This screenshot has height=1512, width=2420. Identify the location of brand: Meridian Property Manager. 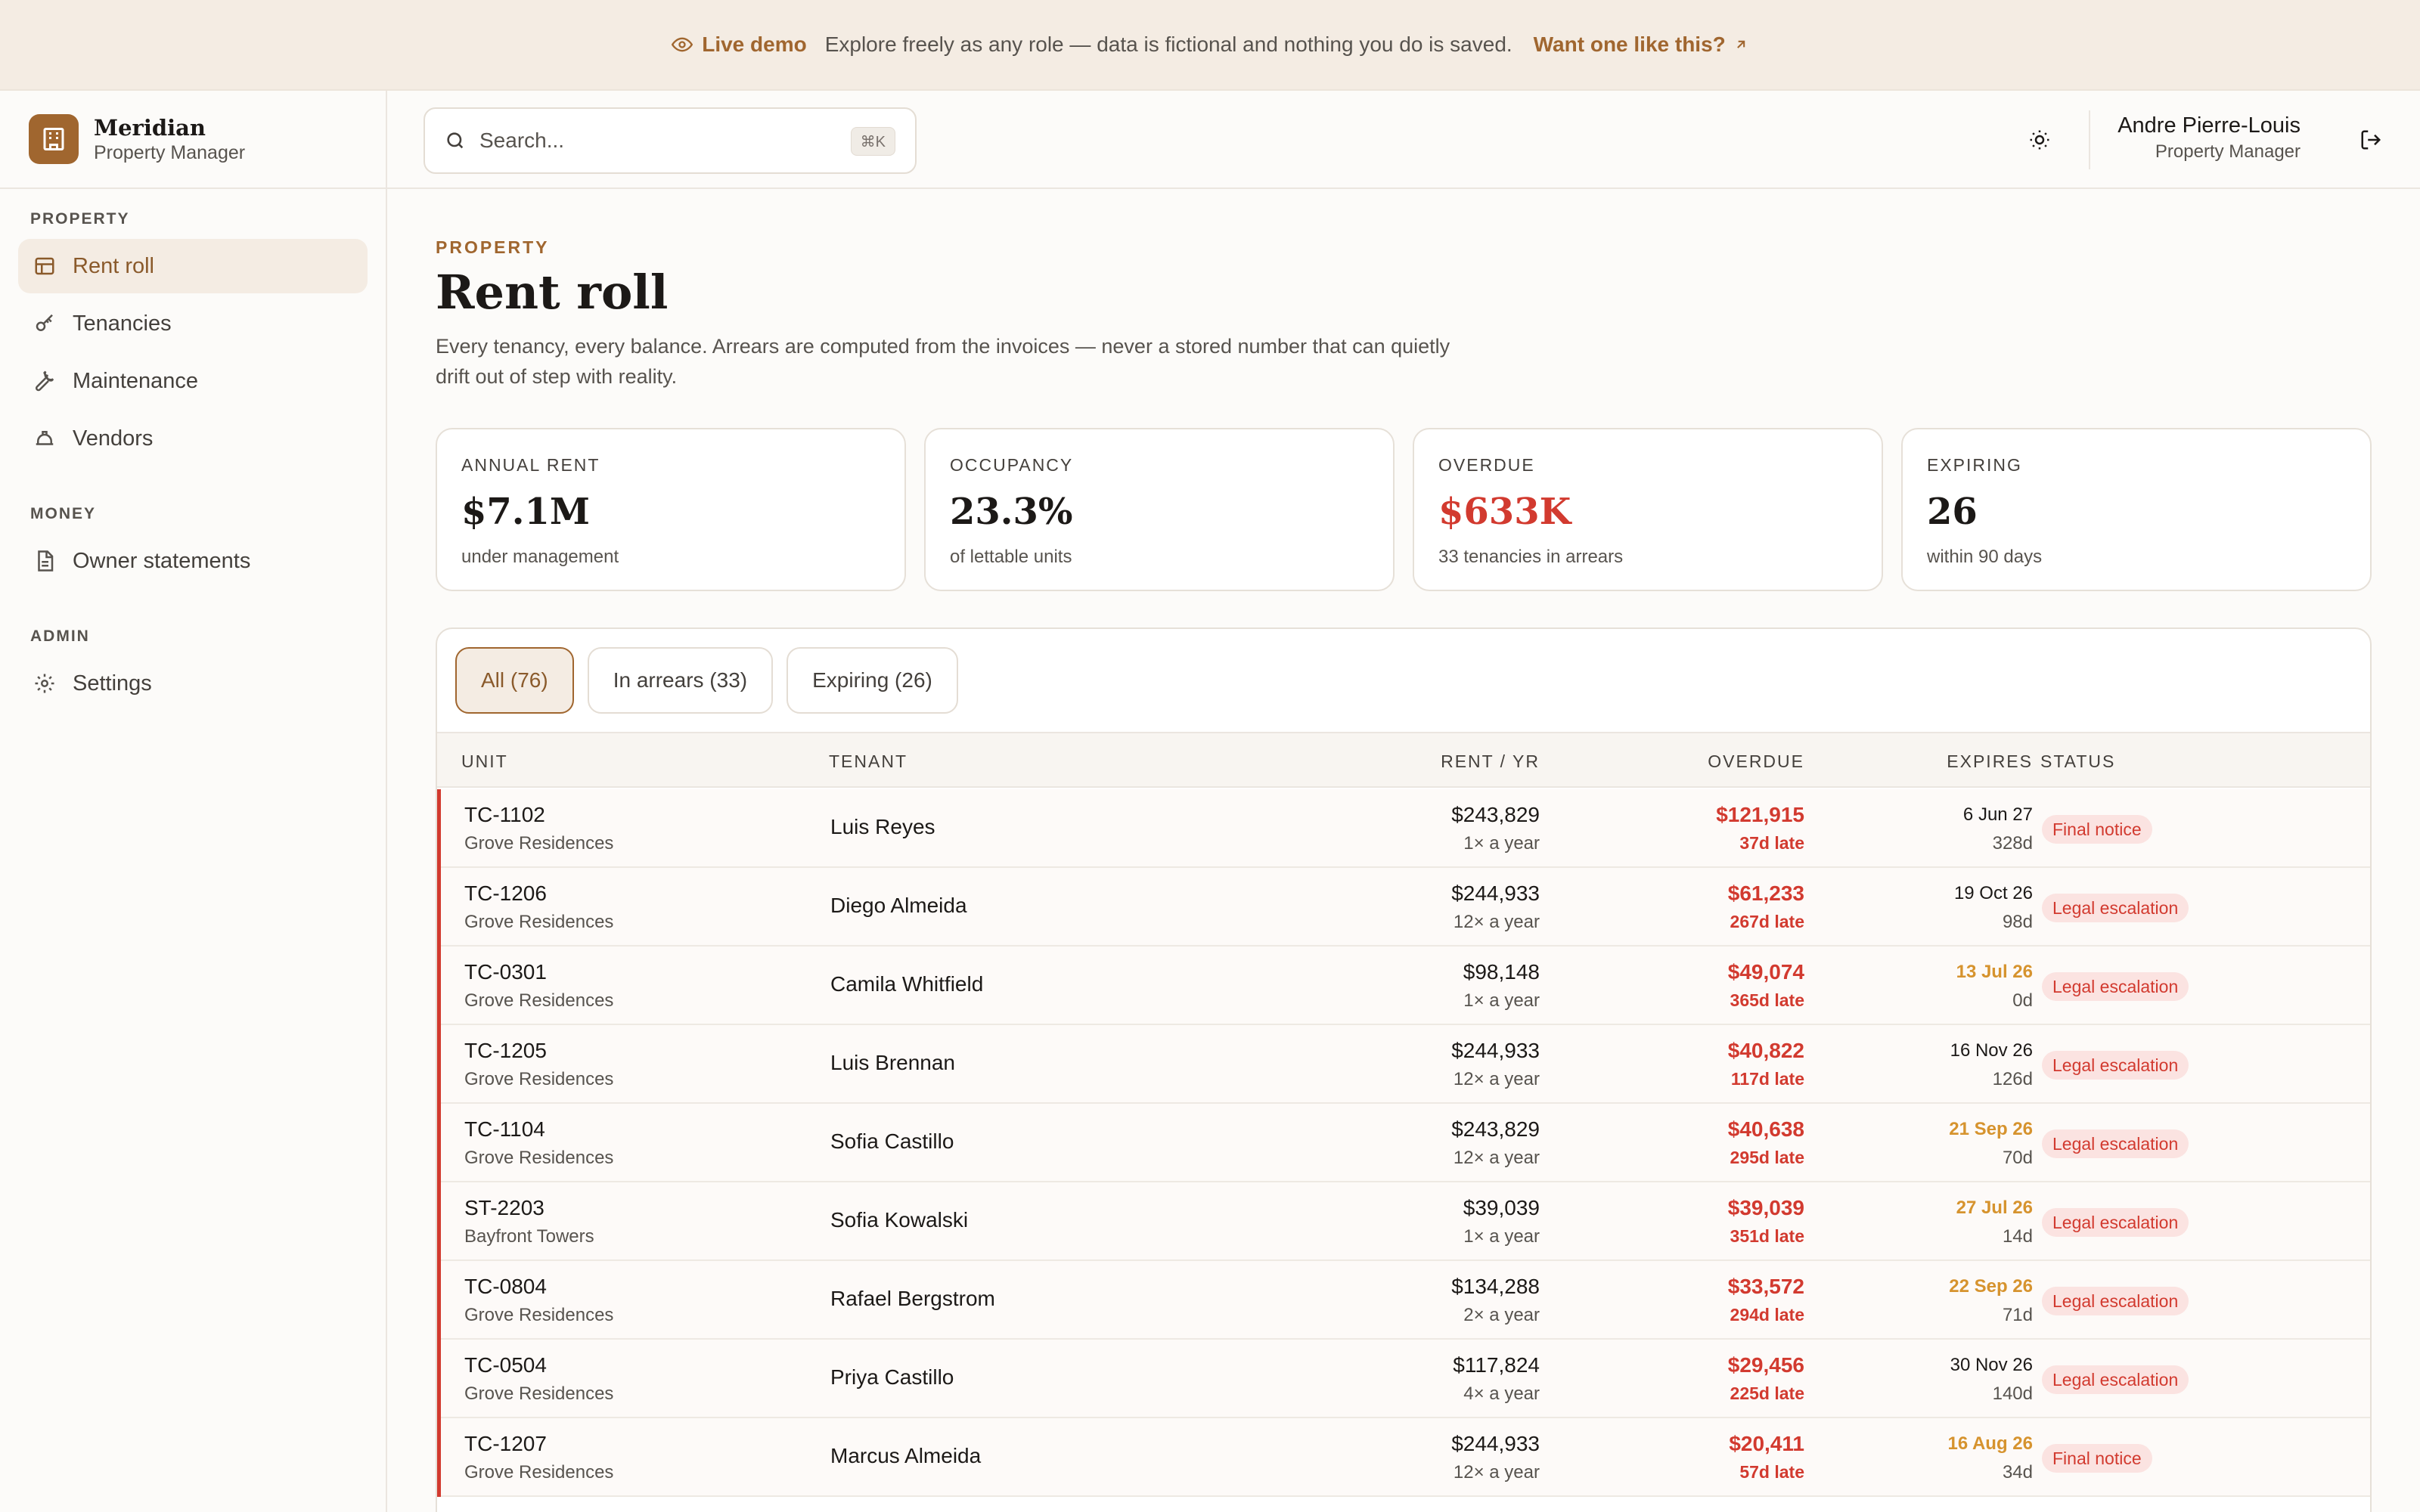
(193, 140).